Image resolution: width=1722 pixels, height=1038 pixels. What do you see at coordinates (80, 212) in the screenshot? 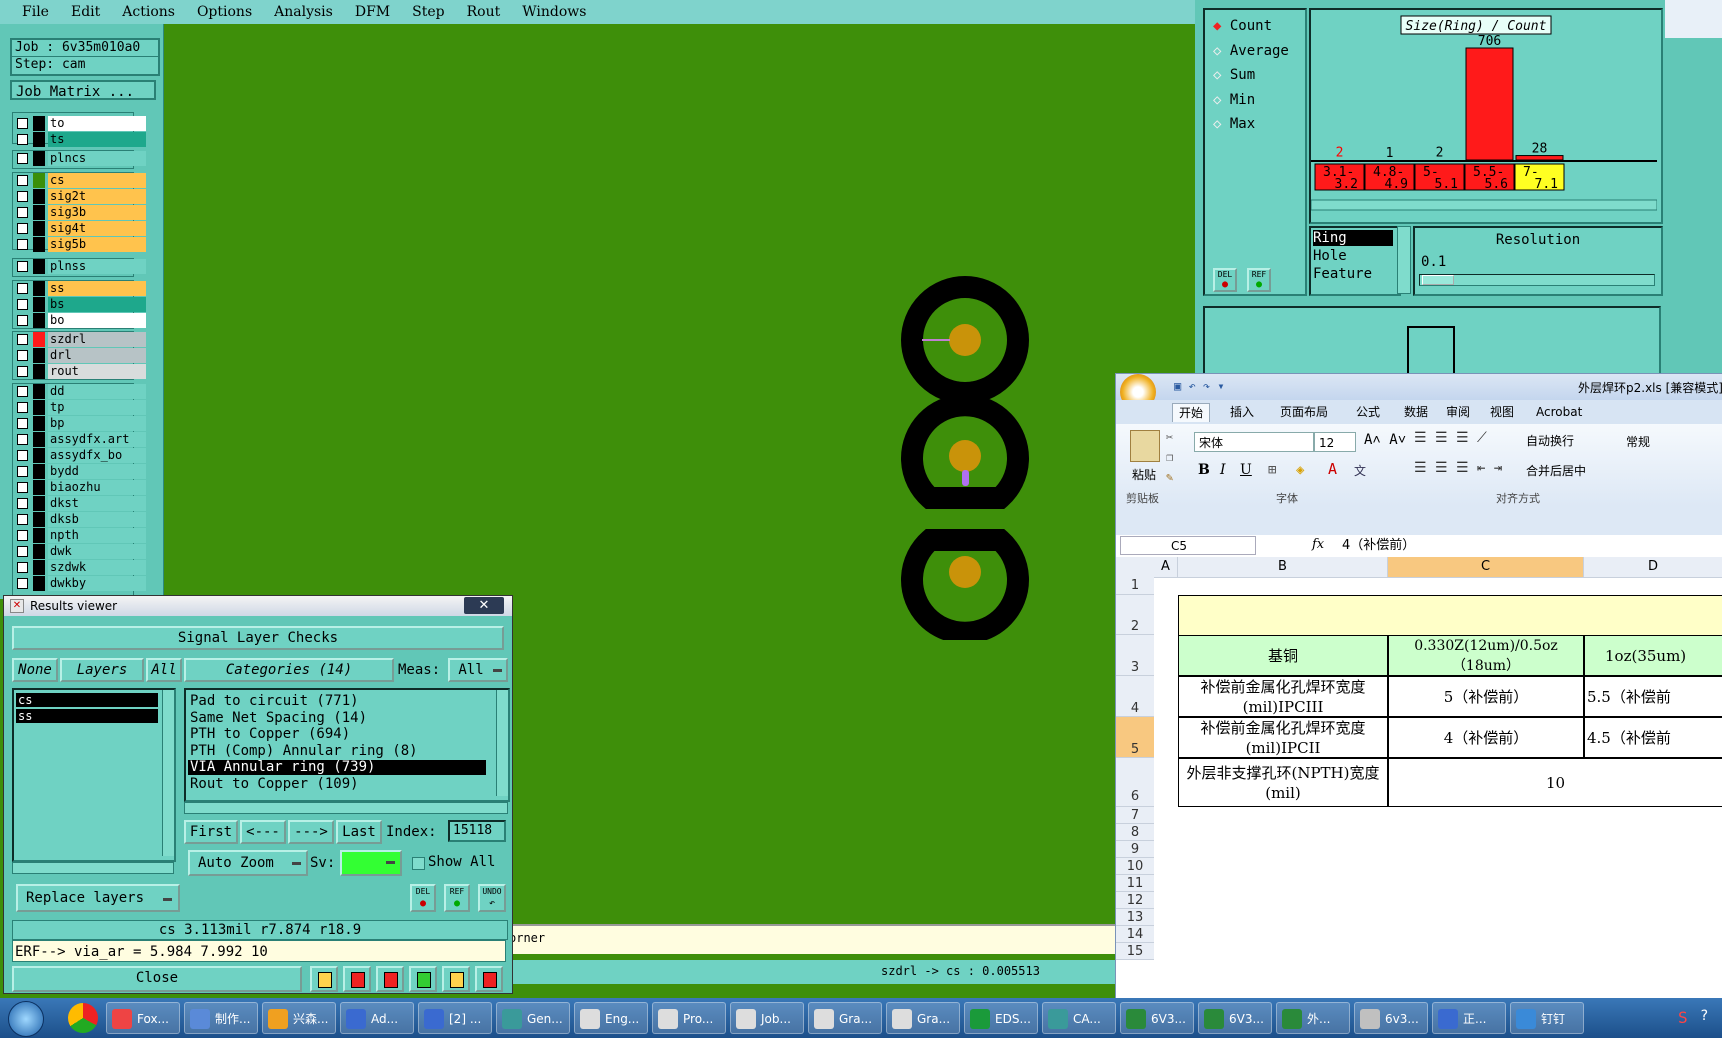
I see `layer-row: sig3b` at bounding box center [80, 212].